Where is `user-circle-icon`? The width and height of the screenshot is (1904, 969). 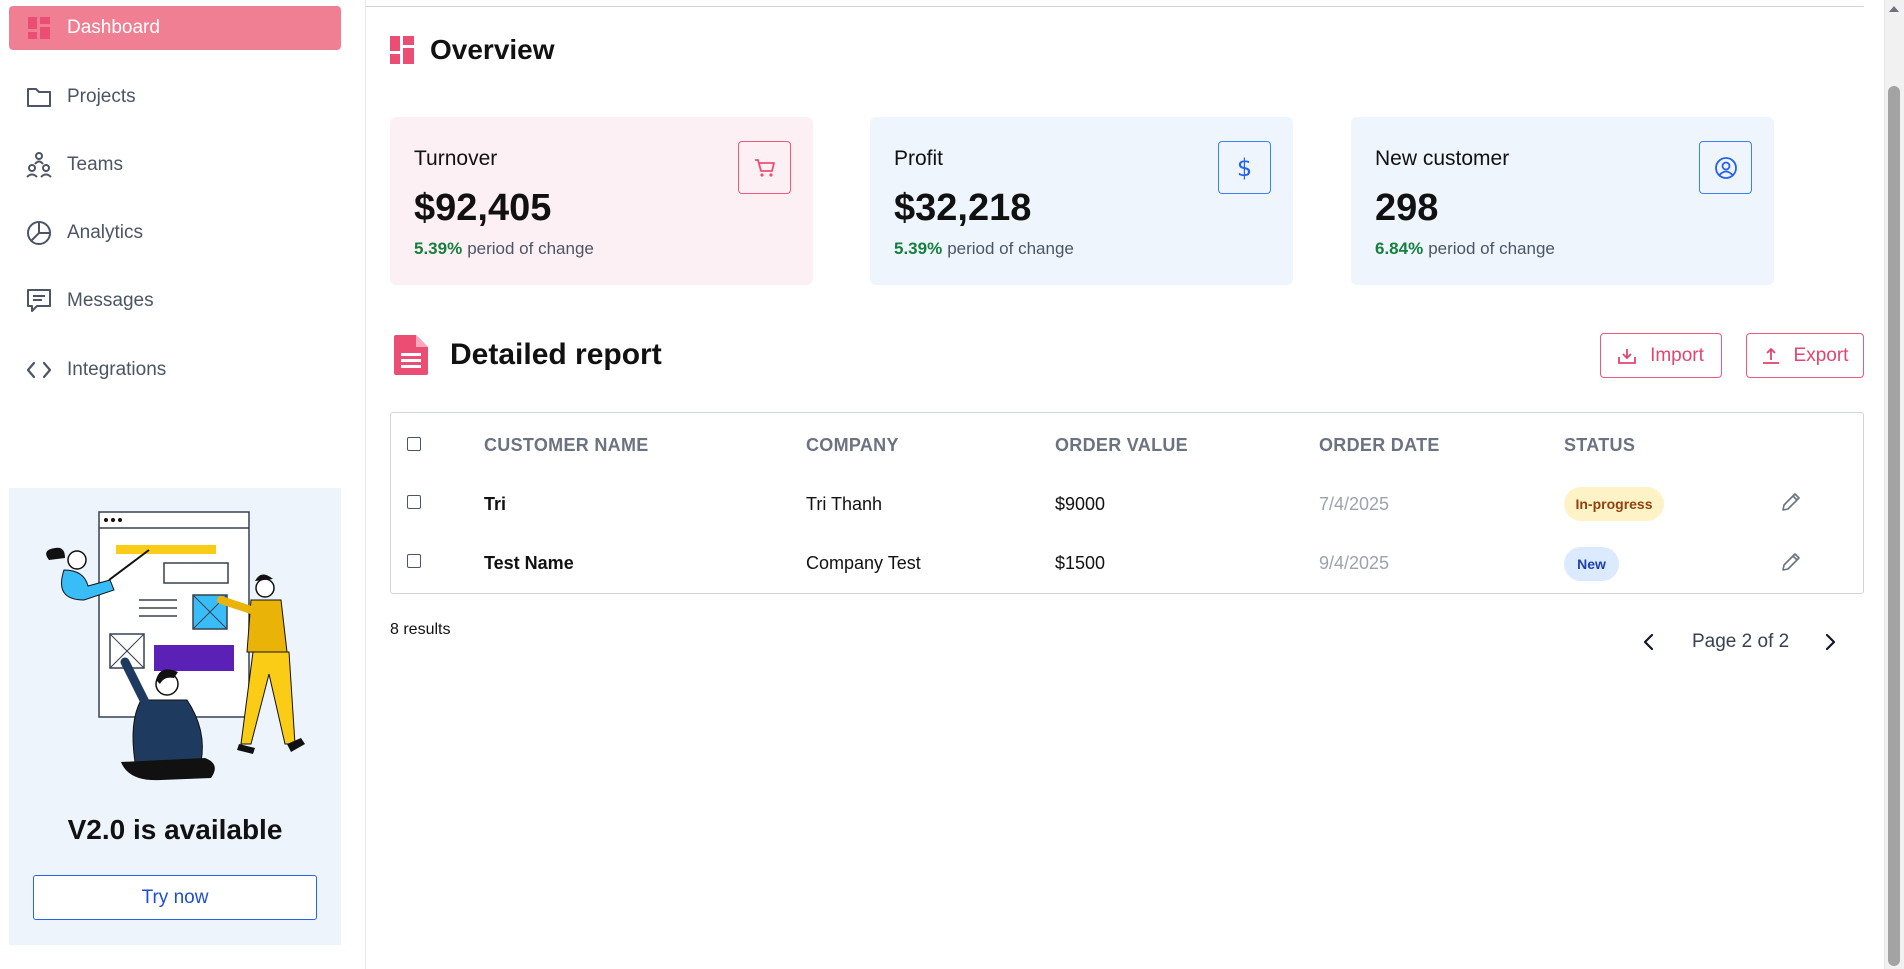
user-circle-icon is located at coordinates (1725, 167).